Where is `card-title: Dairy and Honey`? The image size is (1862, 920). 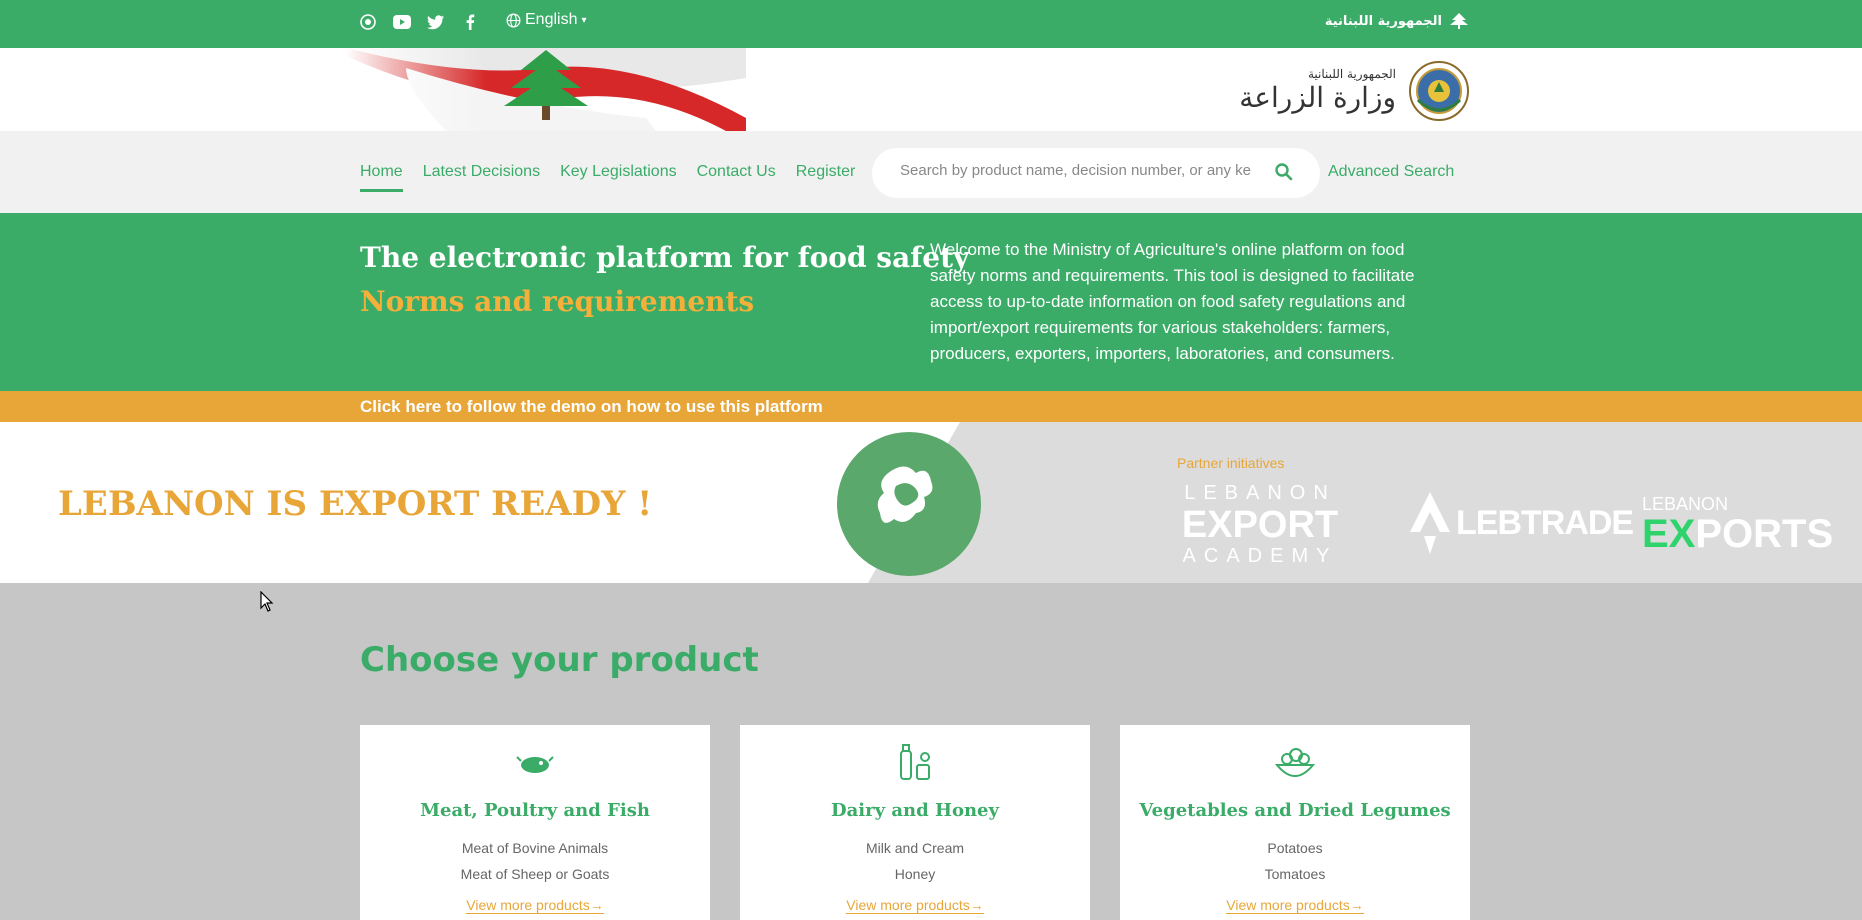 card-title: Dairy and Honey is located at coordinates (915, 810).